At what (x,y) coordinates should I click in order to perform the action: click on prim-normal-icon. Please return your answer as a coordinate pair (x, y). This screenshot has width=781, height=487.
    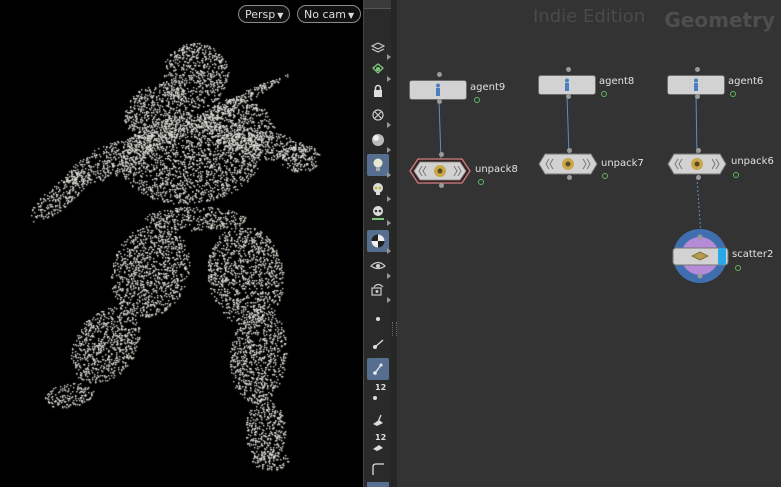
    Looking at the image, I should click on (378, 420).